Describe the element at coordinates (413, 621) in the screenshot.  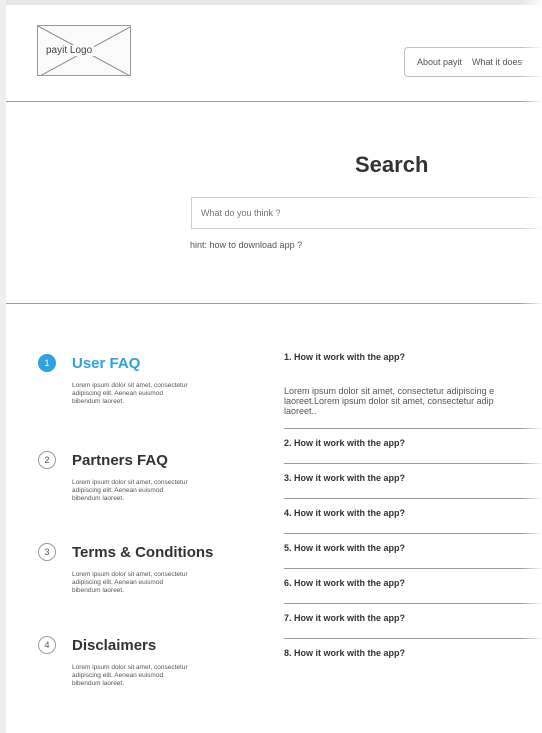
I see `faq-question-7: 7. How it work with the app?` at that location.